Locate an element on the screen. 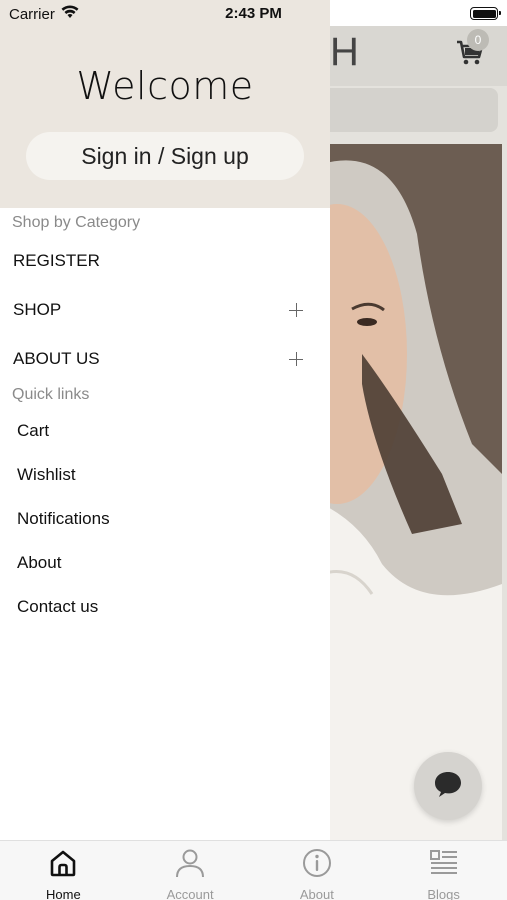  account-icon is located at coordinates (190, 865).